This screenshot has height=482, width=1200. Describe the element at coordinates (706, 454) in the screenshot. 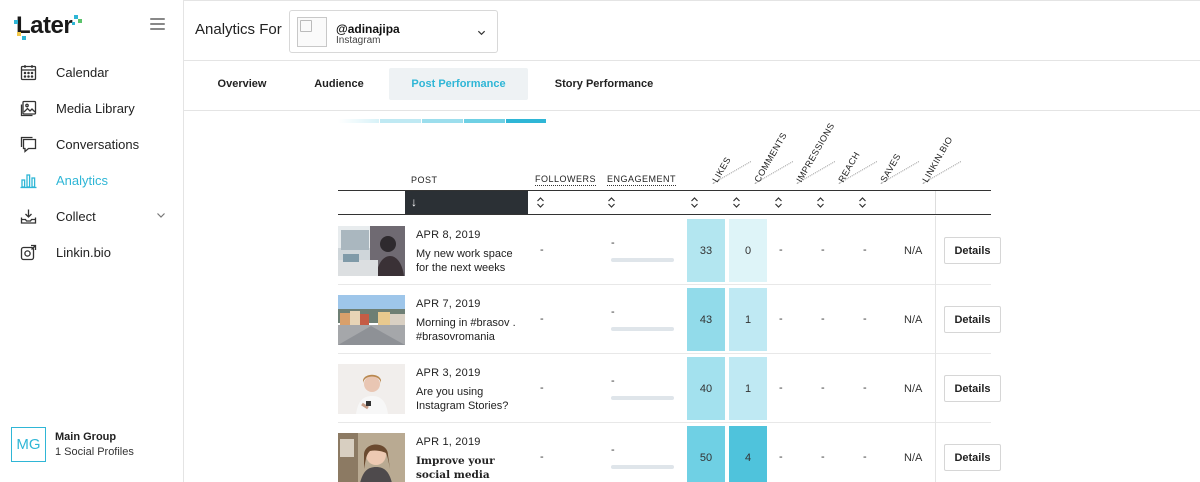

I see `likes-cell: 50` at that location.